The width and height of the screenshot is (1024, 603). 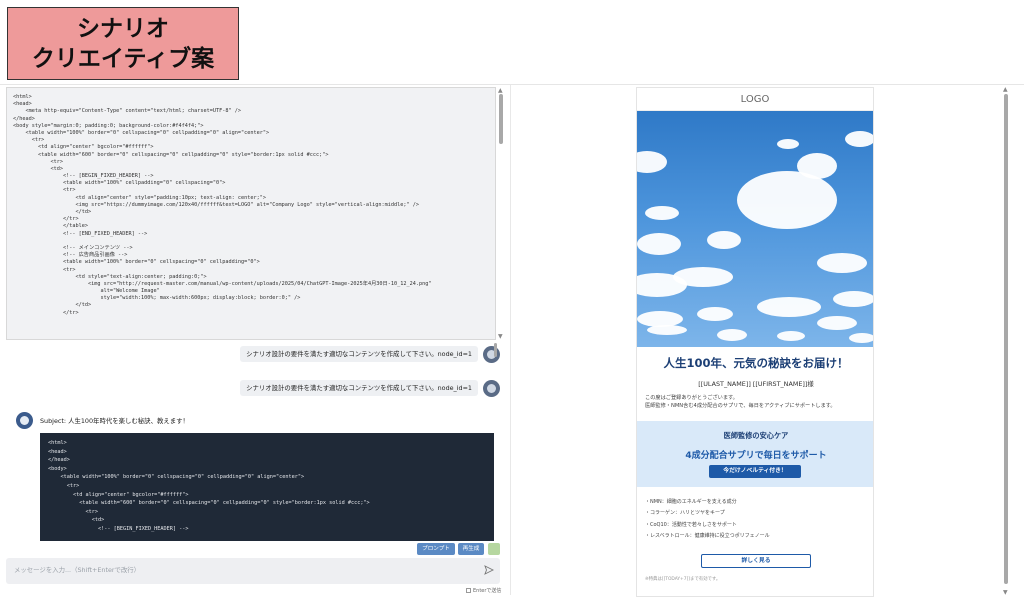 What do you see at coordinates (114, 421) in the screenshot?
I see `bot-subject-line: Subject: 人生100年時代を楽しむ秘訣、教えます！` at bounding box center [114, 421].